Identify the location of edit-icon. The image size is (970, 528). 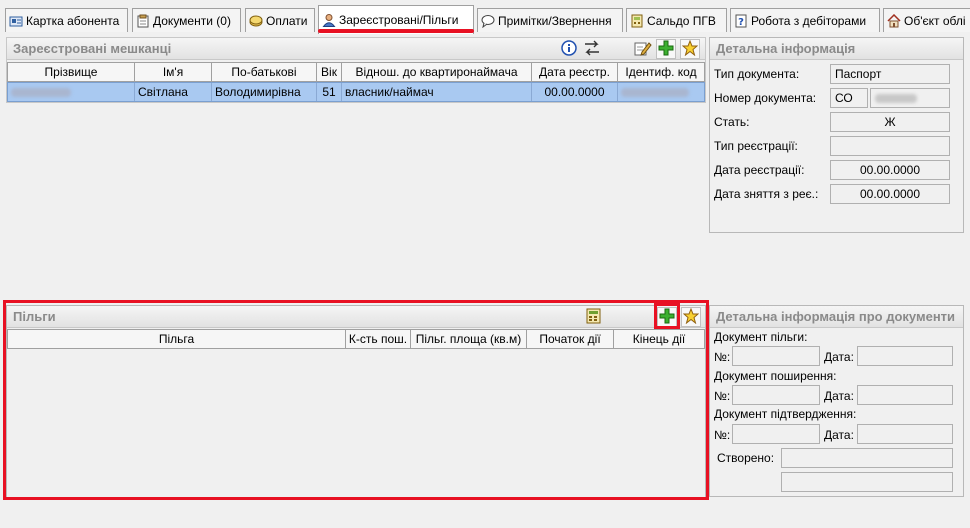
(643, 49).